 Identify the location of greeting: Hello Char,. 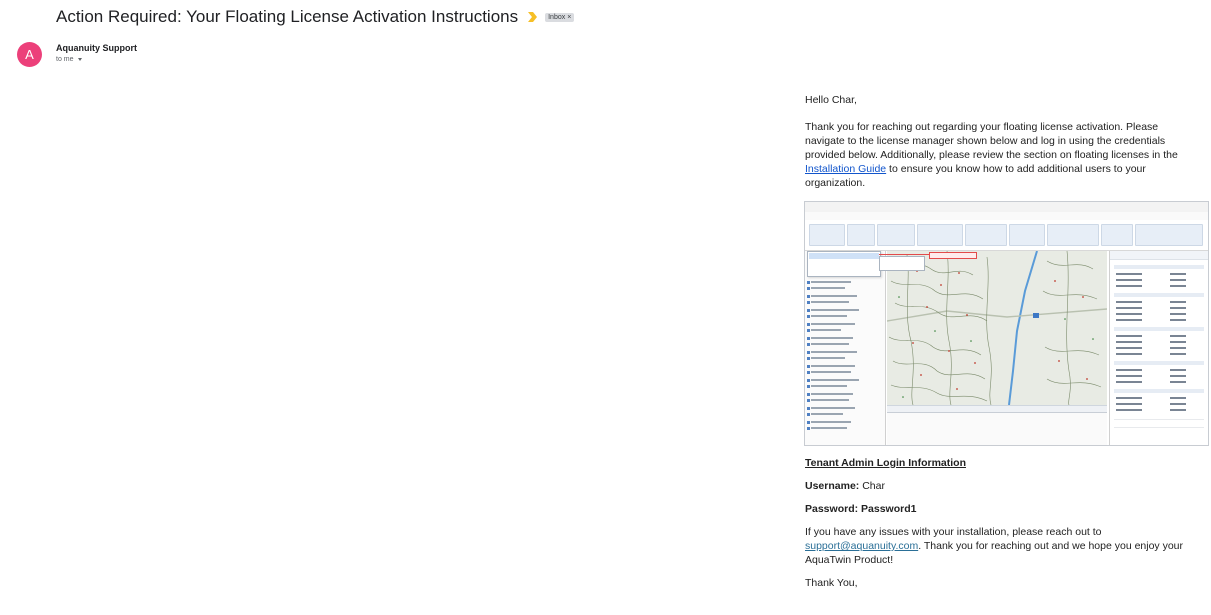
(831, 100).